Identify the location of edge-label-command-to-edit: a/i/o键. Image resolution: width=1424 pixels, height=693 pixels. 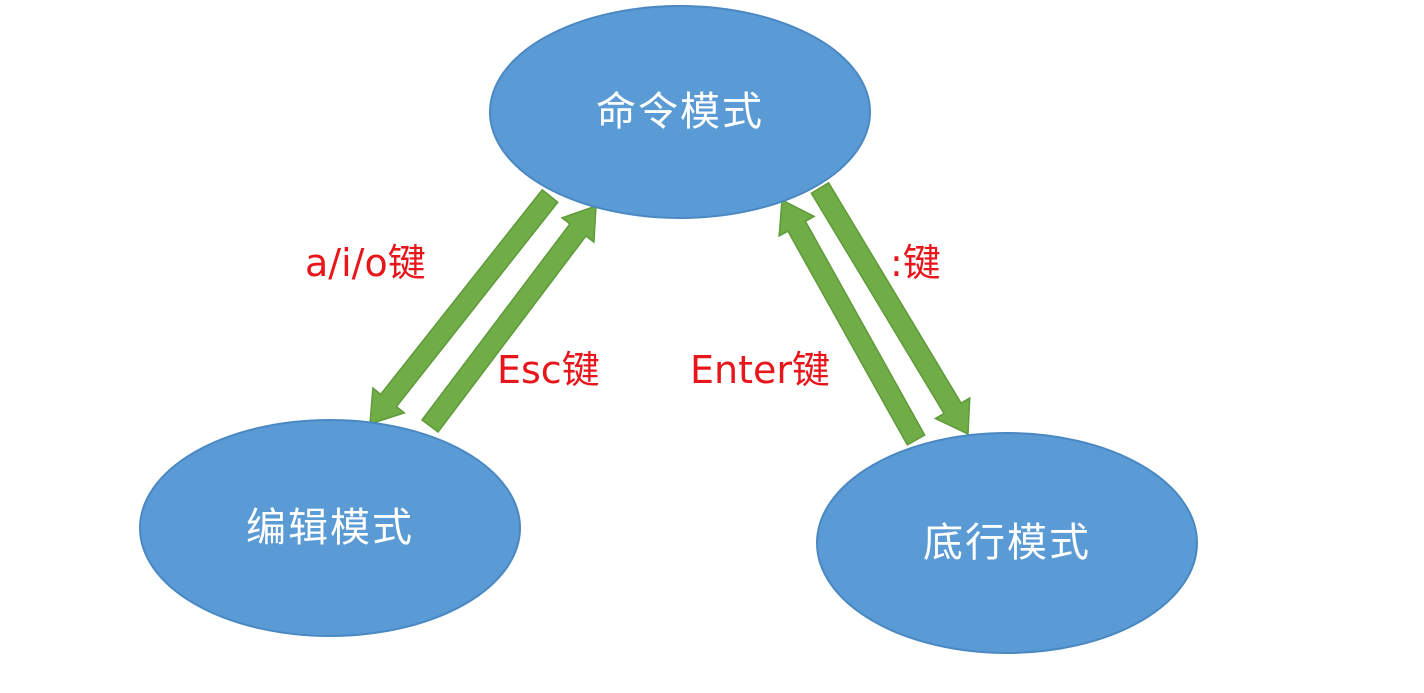
(365, 263).